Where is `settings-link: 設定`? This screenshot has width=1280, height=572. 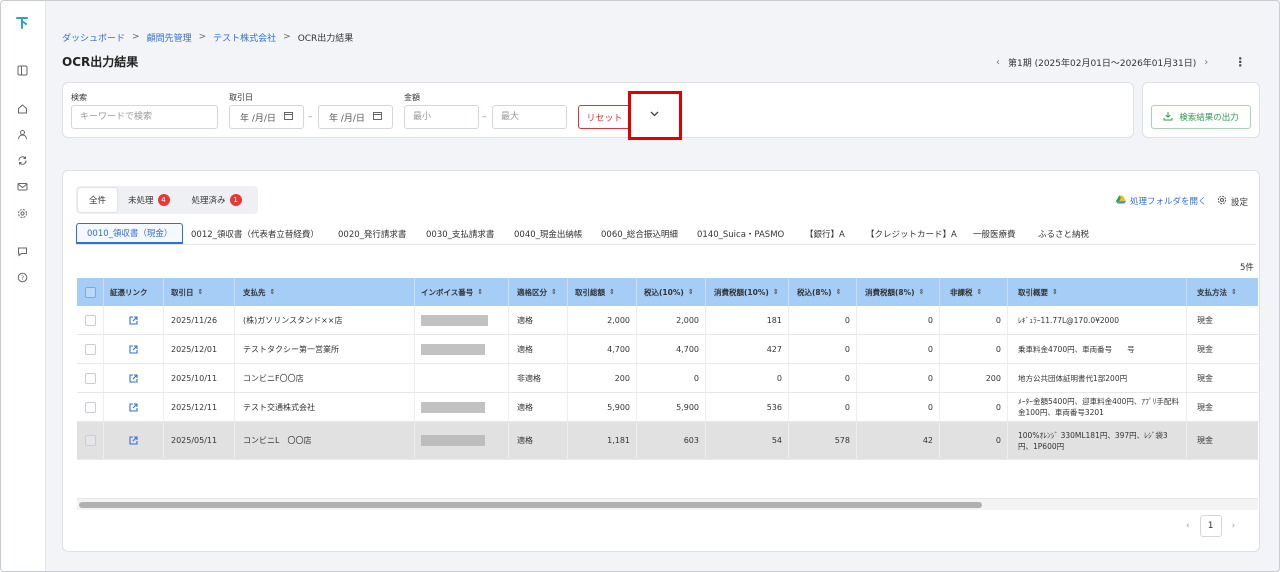
settings-link: 設定 is located at coordinates (1232, 201).